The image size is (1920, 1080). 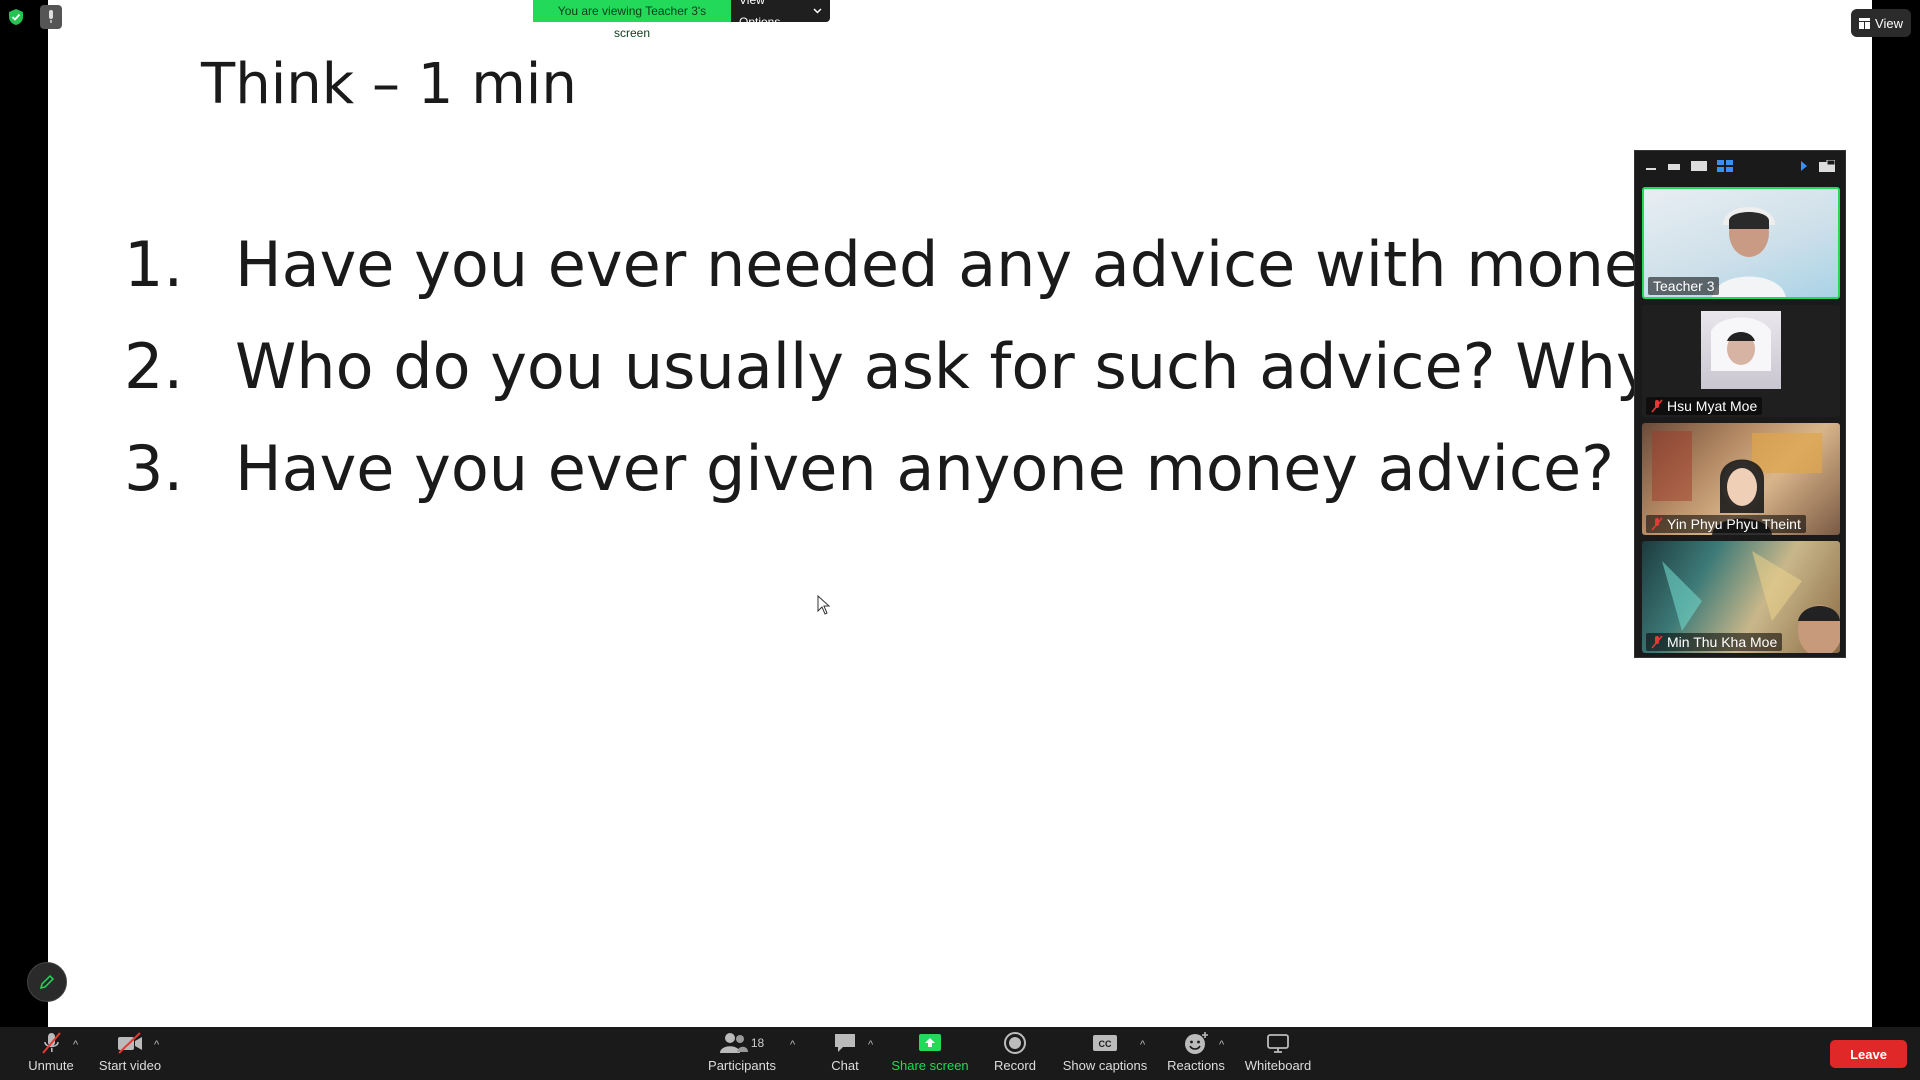 I want to click on next-page-icon, so click(x=1804, y=166).